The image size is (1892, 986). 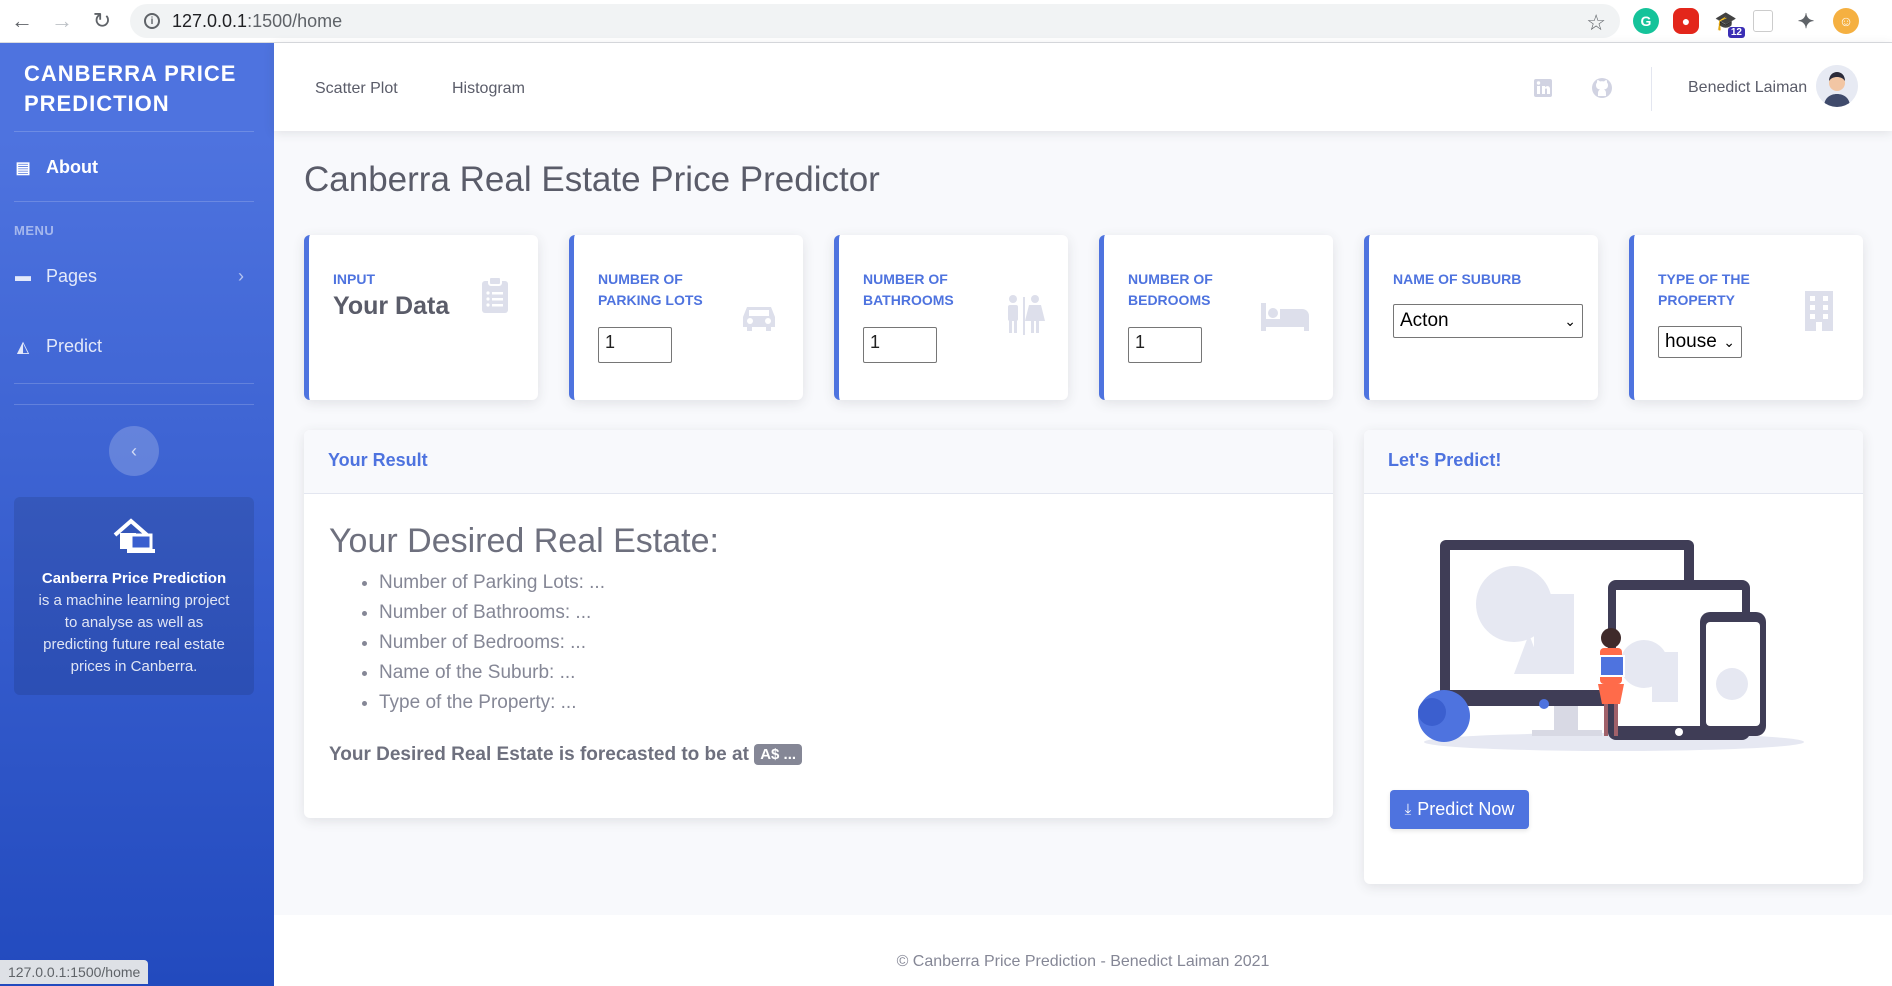 I want to click on predict-now-button: ⤓ Predict Now, so click(x=1459, y=809).